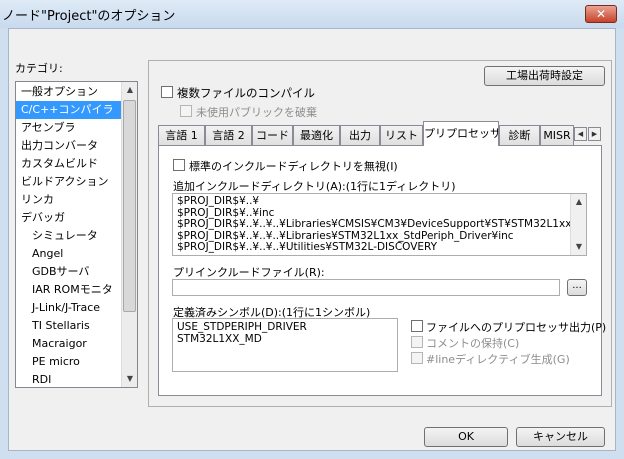 The image size is (624, 459). What do you see at coordinates (285, 345) in the screenshot?
I see `defined-symbols-textarea: USE_STDPERIPH_DRIVER STM32L1XX_MD` at bounding box center [285, 345].